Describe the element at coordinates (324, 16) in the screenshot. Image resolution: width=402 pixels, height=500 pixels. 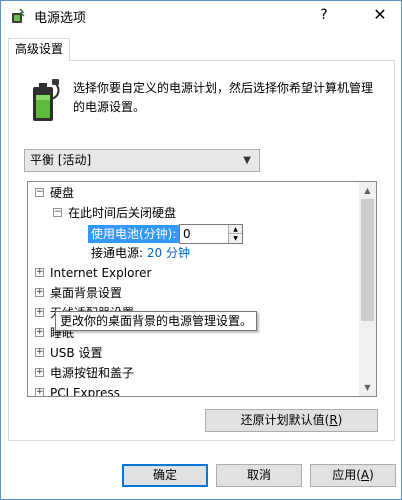
I see `help-button: ?` at that location.